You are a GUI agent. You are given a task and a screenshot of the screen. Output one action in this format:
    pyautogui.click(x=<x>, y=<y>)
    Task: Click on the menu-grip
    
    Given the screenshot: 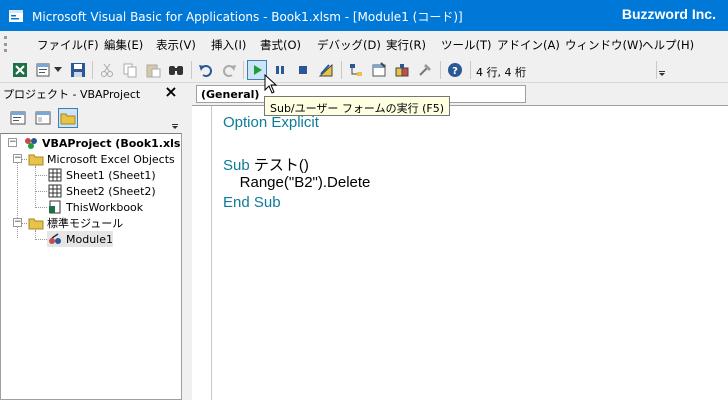 What is the action you would take?
    pyautogui.click(x=5, y=44)
    